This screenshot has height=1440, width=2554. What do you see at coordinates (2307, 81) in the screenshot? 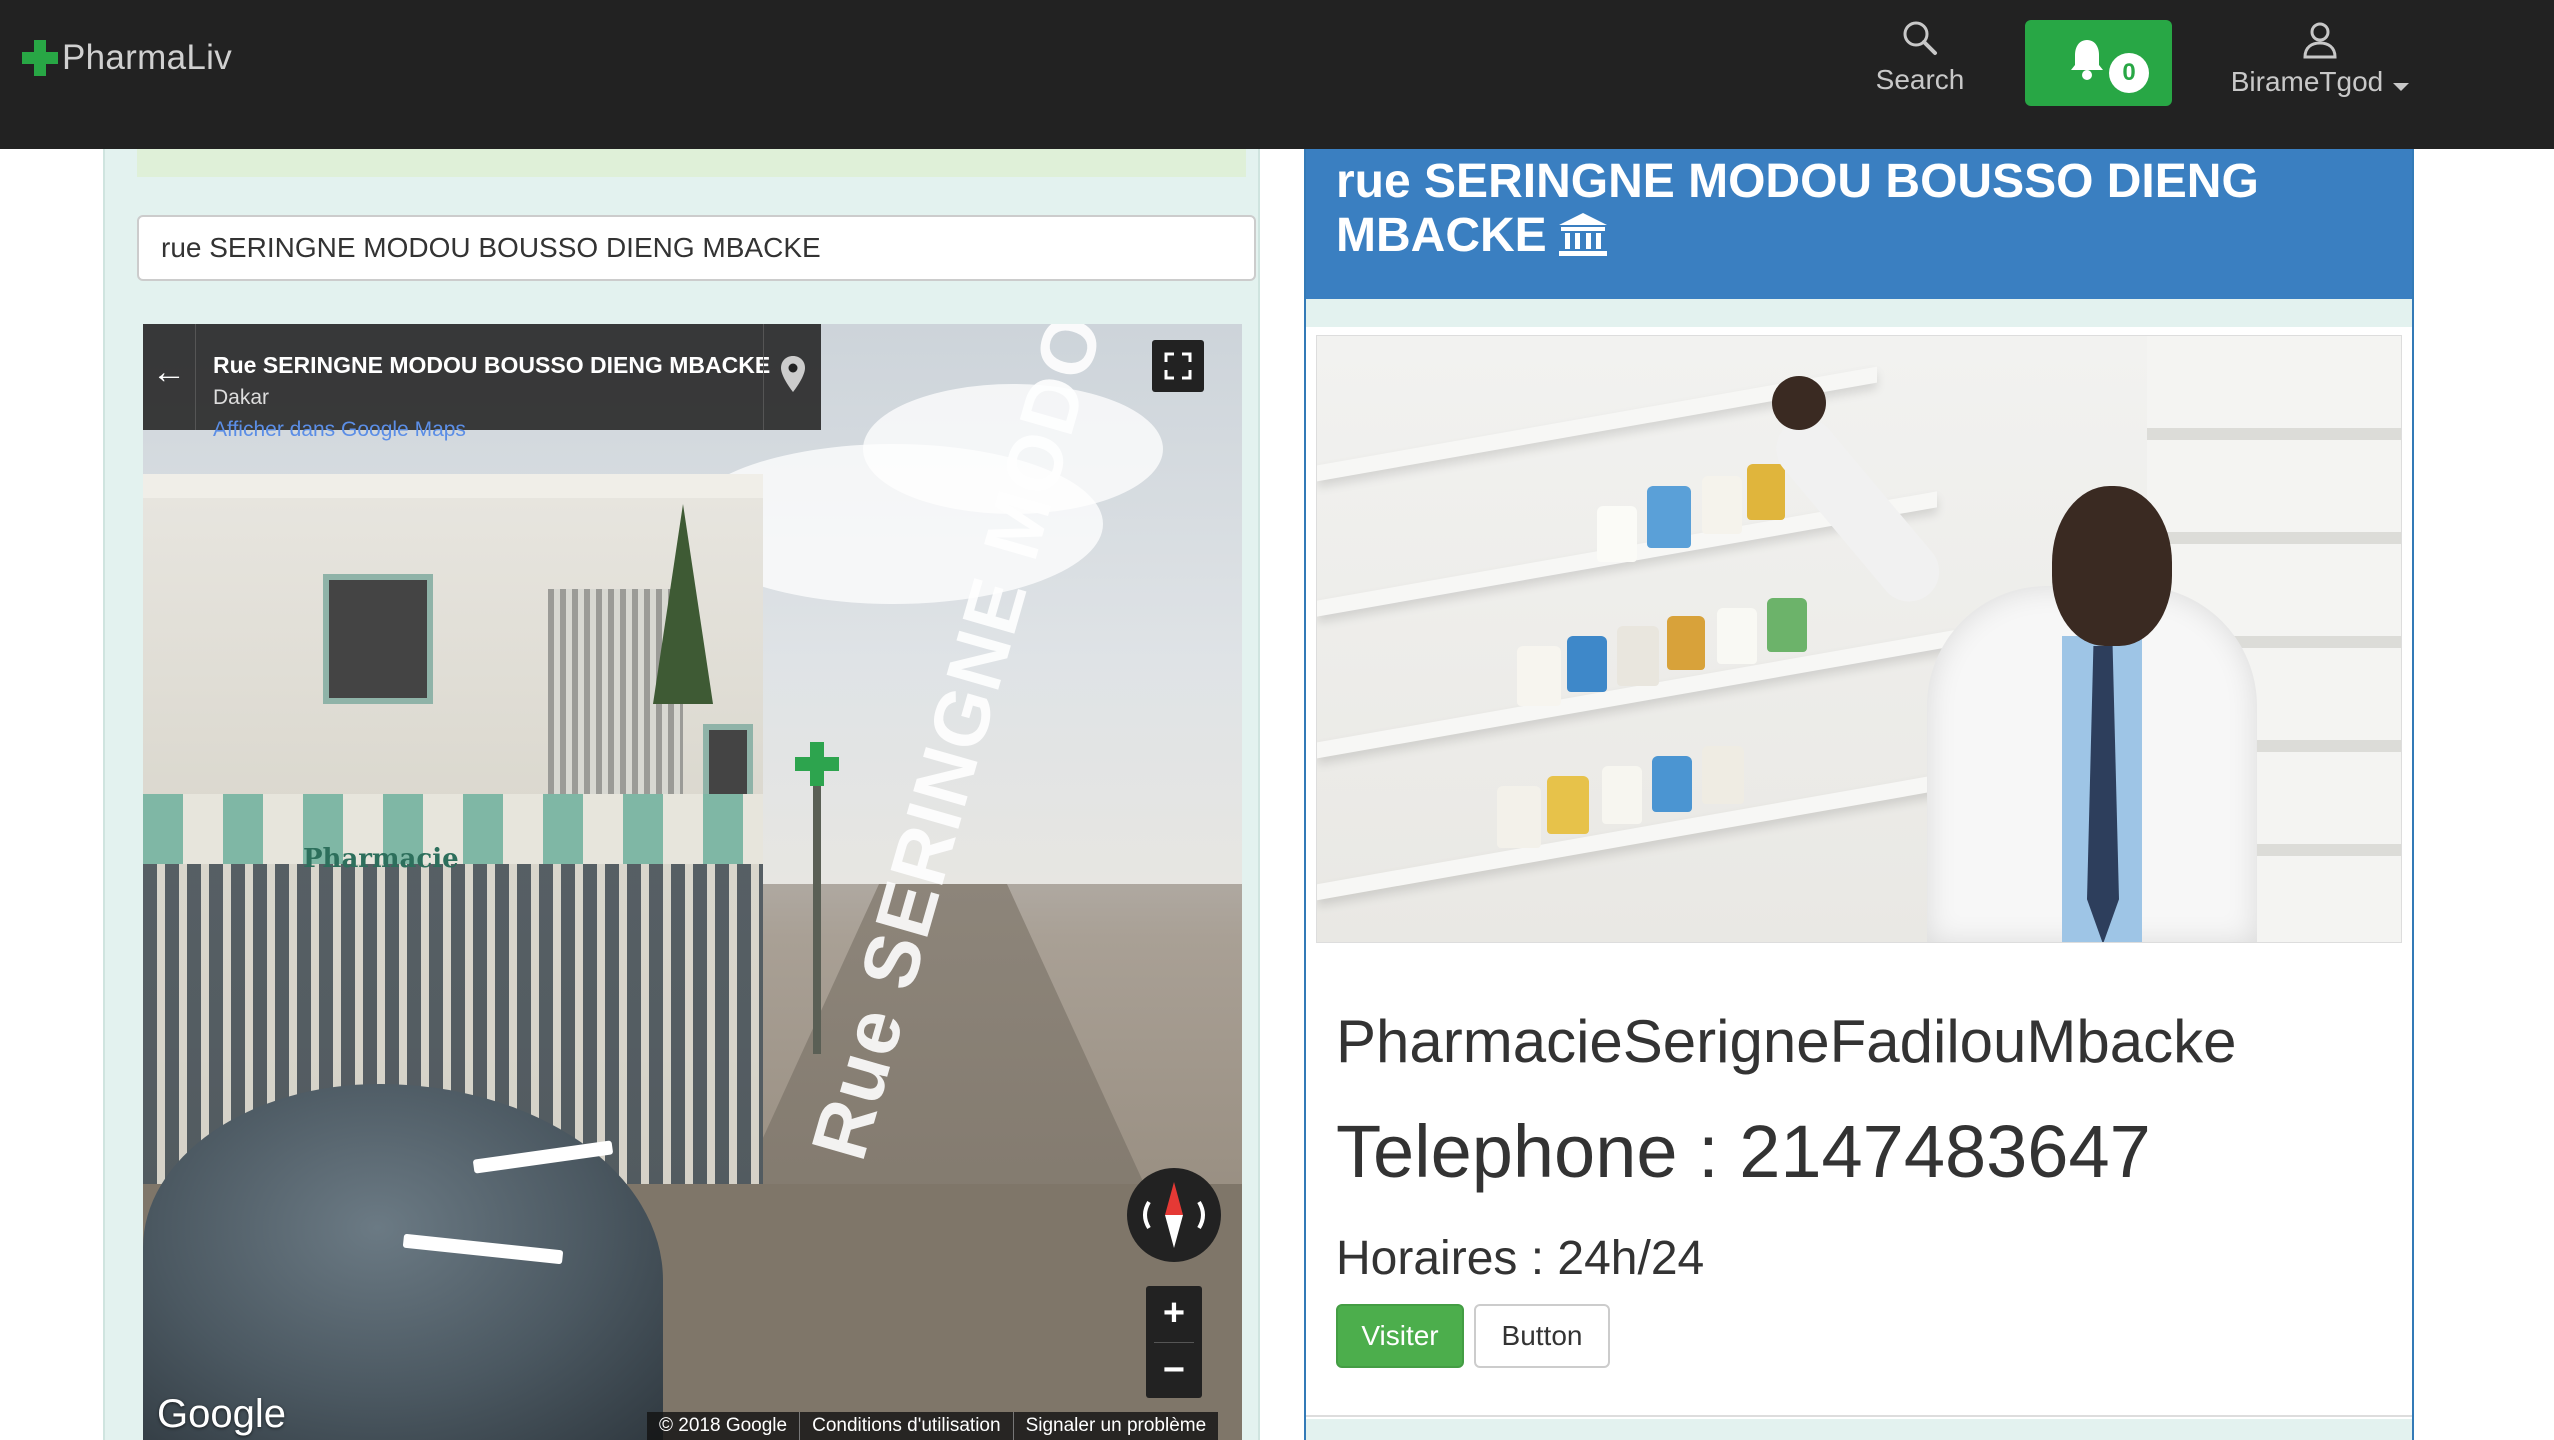
I see `user-name: BirameTgod` at bounding box center [2307, 81].